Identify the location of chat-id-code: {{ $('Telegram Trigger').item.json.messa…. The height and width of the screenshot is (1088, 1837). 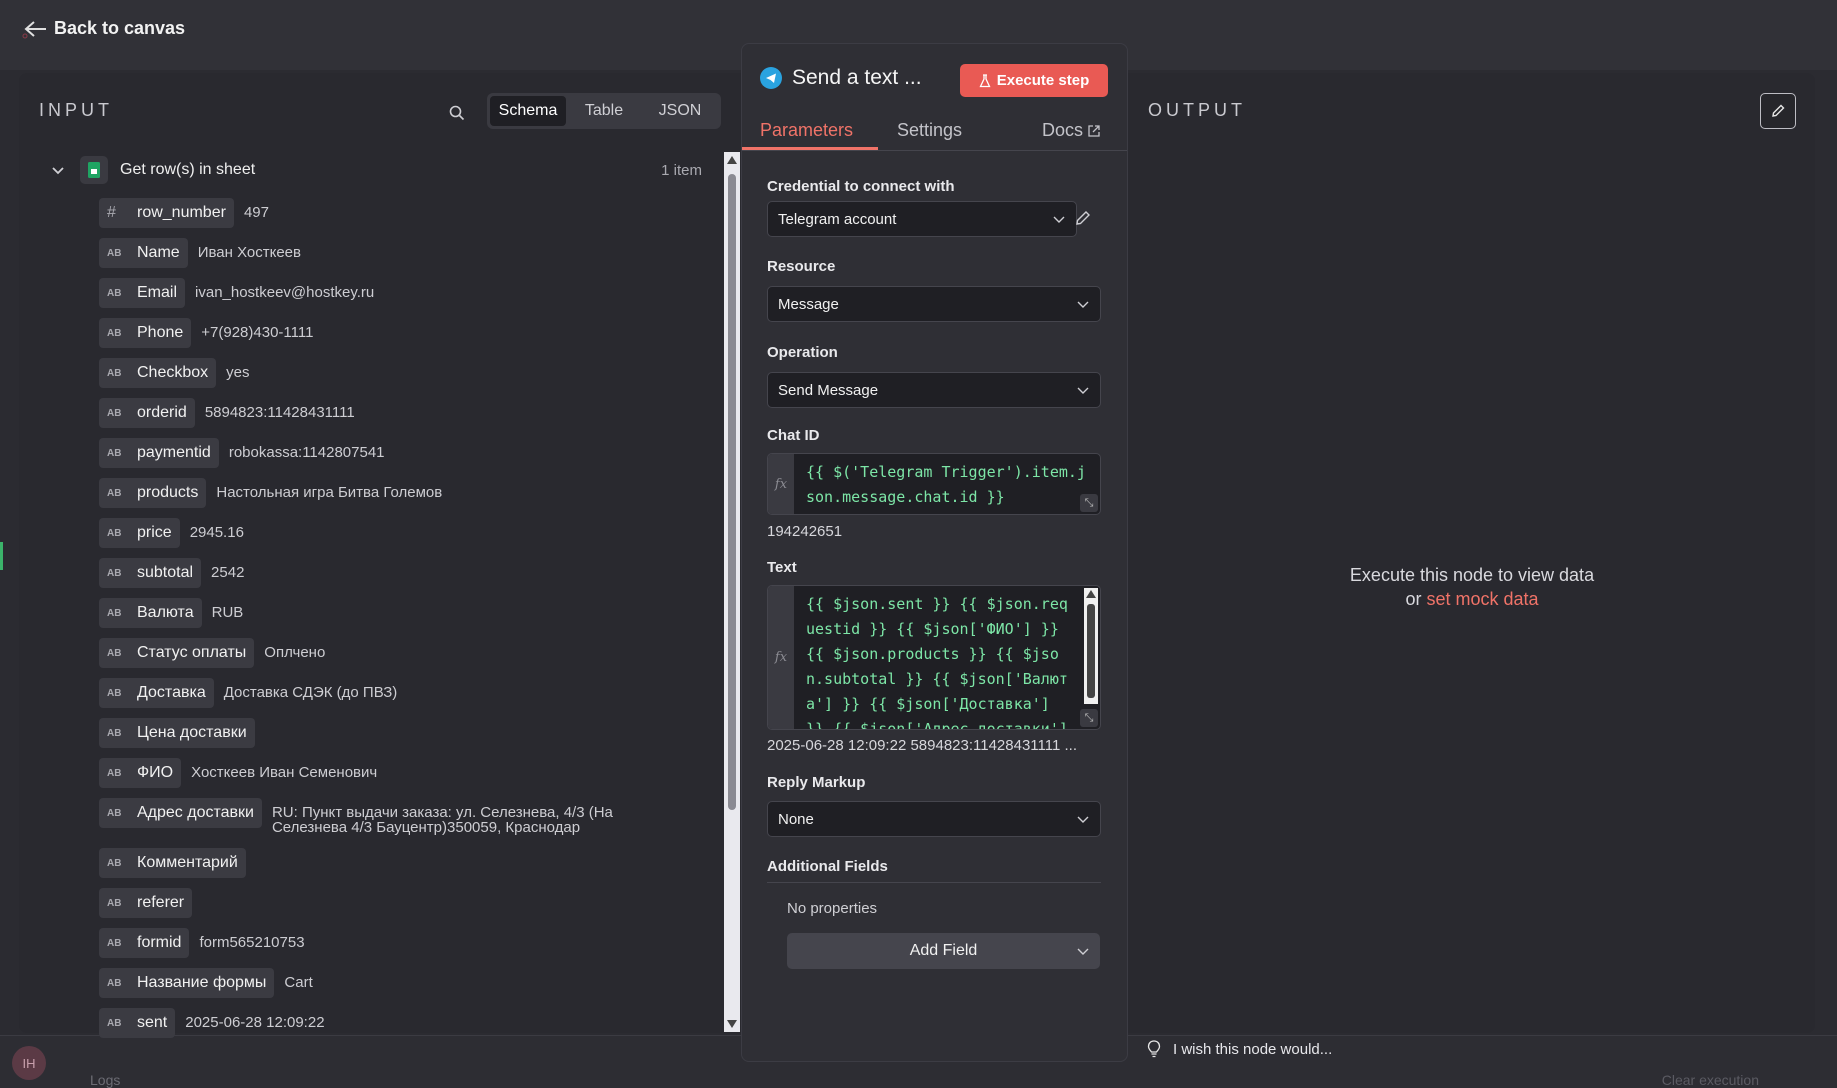
(950, 485).